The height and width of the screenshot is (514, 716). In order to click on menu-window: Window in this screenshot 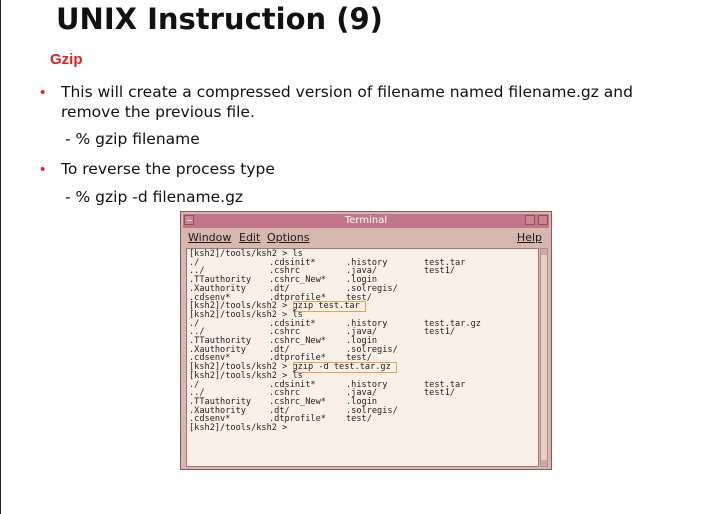, I will do `click(209, 237)`.